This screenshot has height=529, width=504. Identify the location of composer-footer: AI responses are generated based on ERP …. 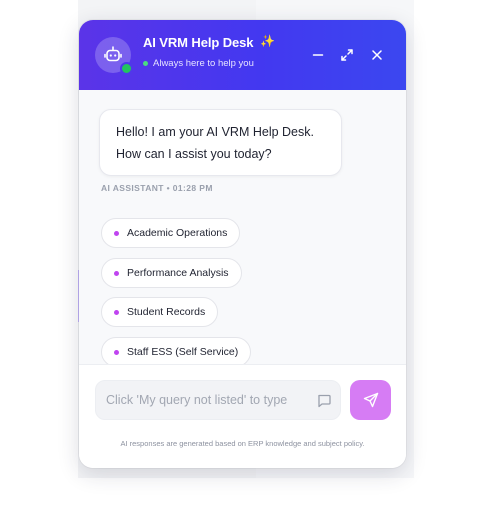
(242, 416).